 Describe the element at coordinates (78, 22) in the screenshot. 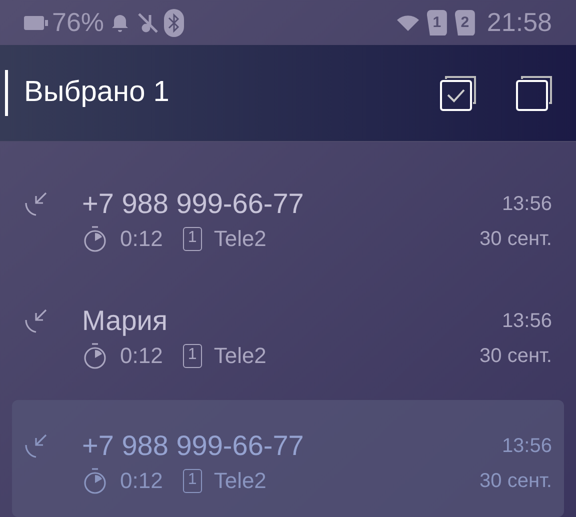

I see `battery-level: 76%` at that location.